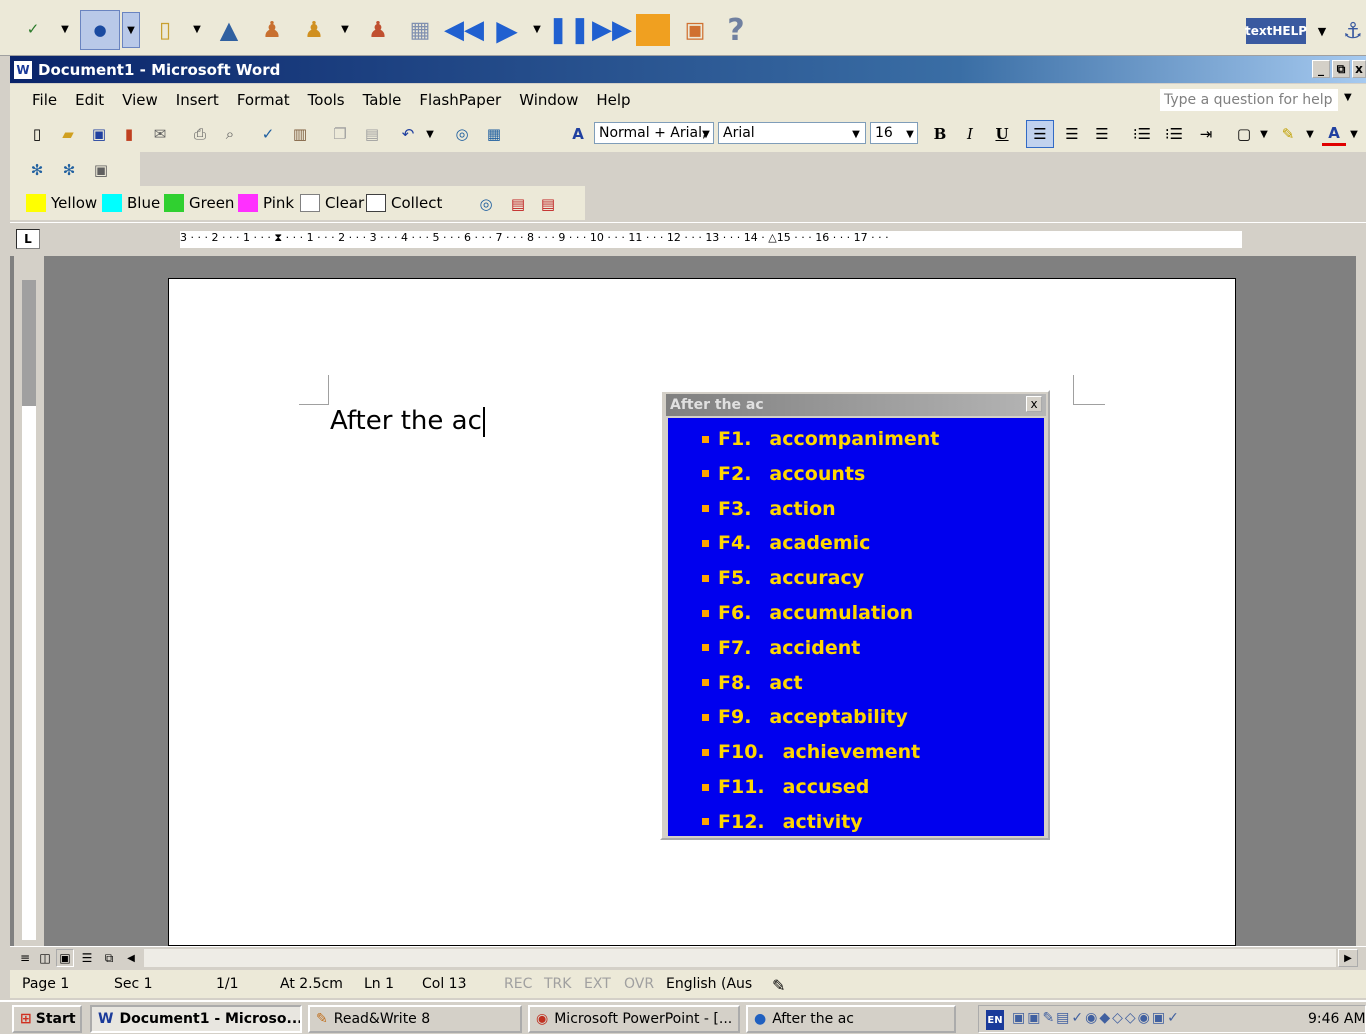 This screenshot has width=1366, height=1034. I want to click on play-icon: ▶, so click(507, 30).